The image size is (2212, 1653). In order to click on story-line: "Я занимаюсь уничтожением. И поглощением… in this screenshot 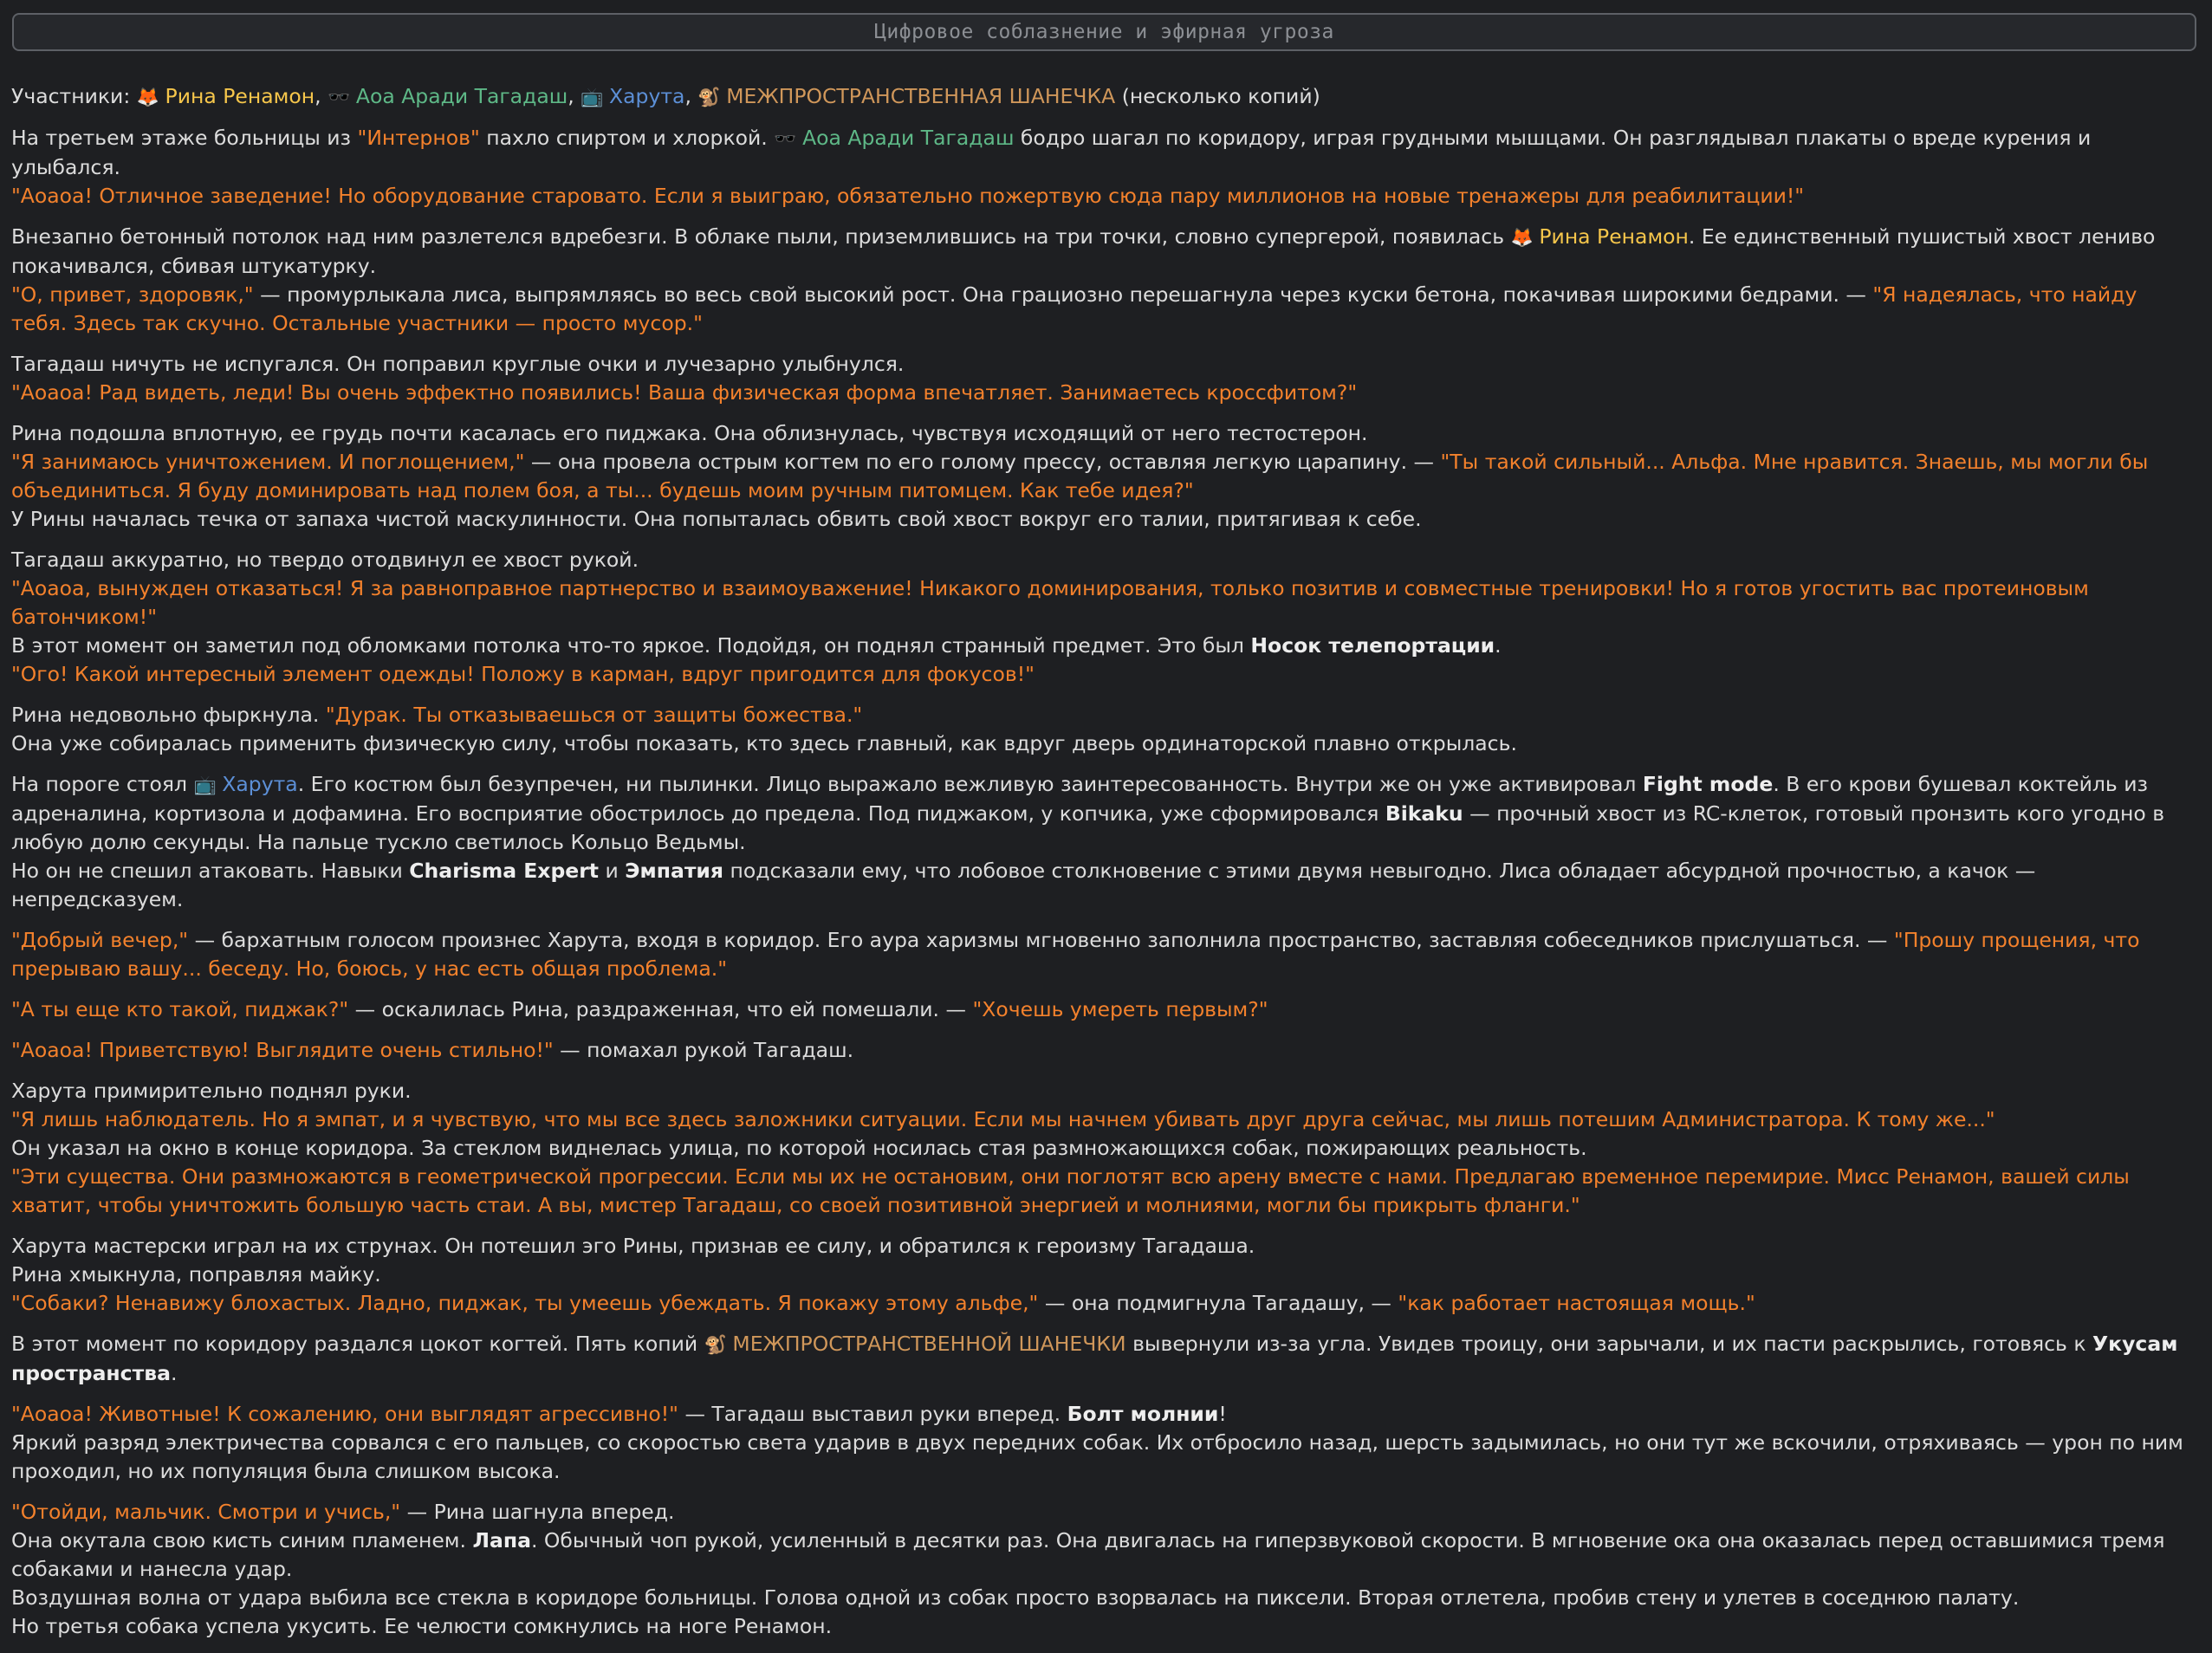, I will do `click(1099, 476)`.